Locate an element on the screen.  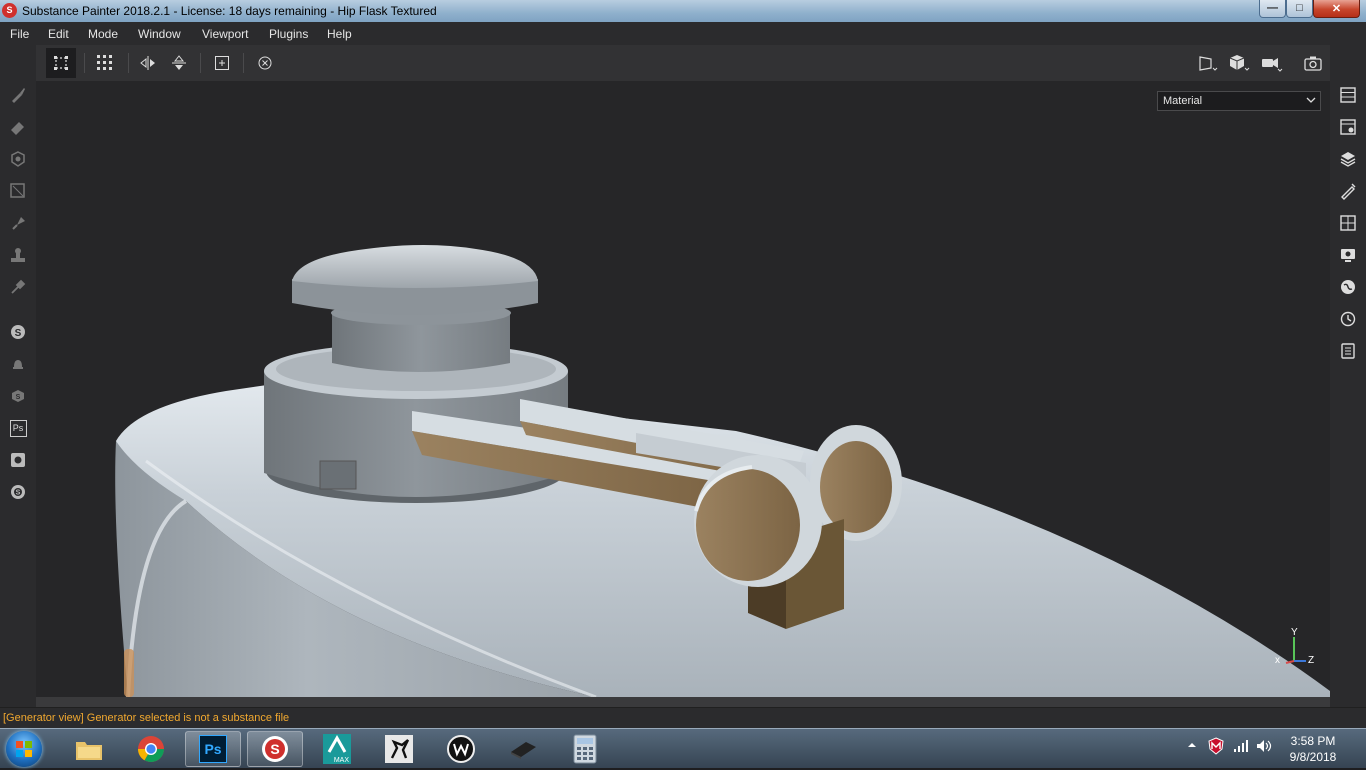
display-mode-select: Material is located at coordinates (1239, 101).